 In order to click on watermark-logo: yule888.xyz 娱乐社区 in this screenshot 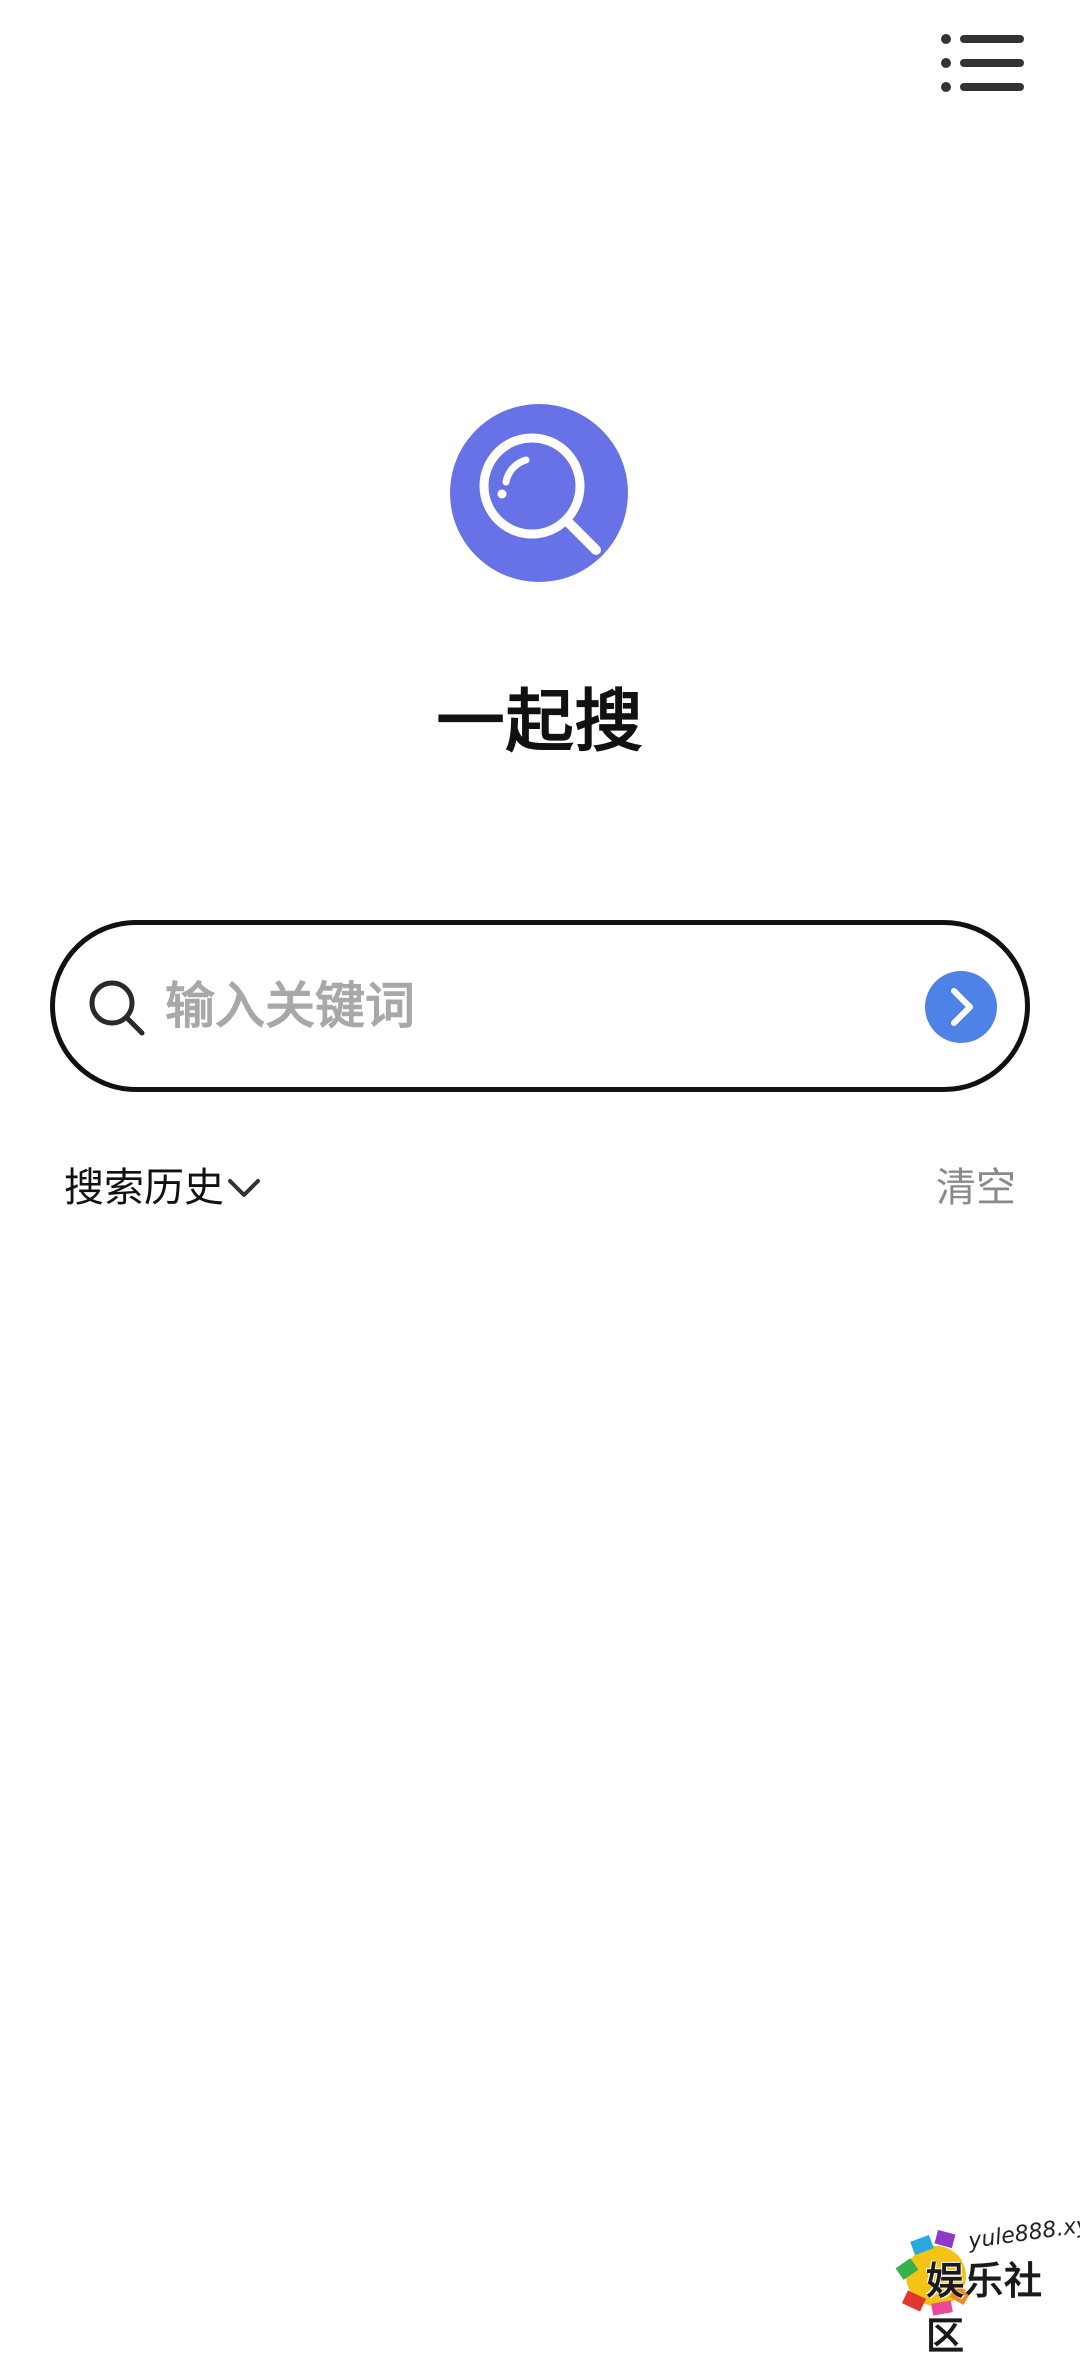, I will do `click(986, 2284)`.